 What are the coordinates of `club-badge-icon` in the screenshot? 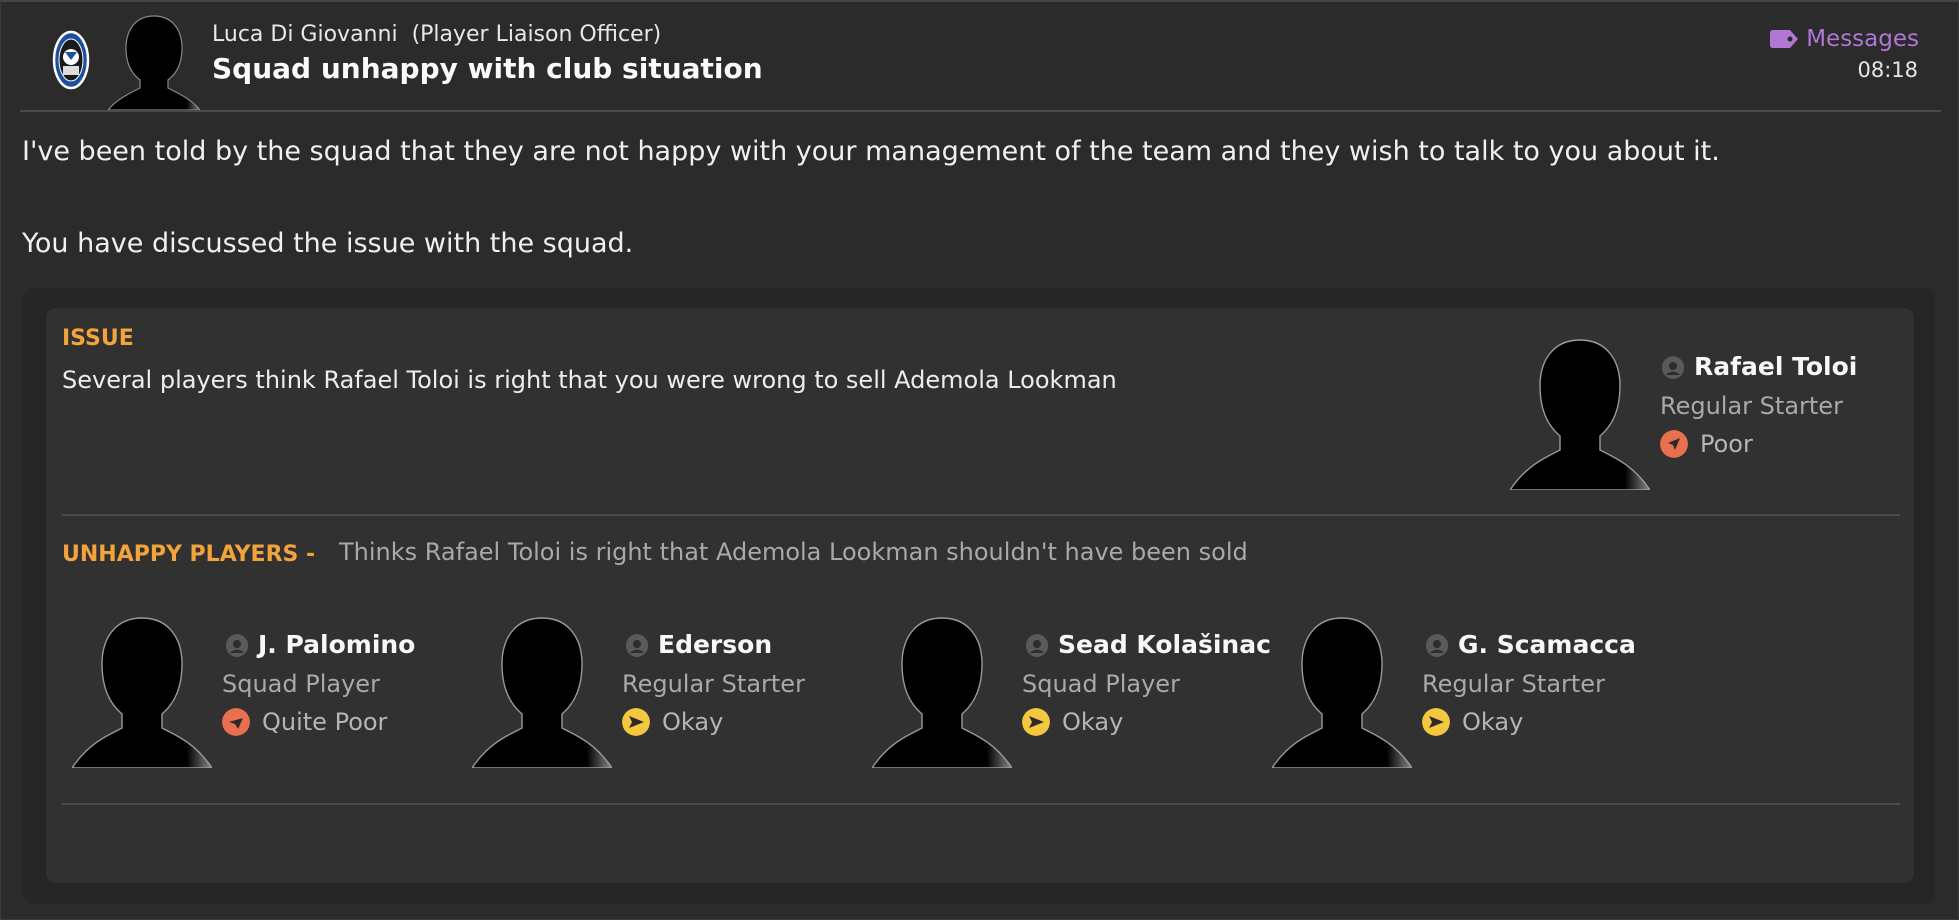 It's located at (71, 60).